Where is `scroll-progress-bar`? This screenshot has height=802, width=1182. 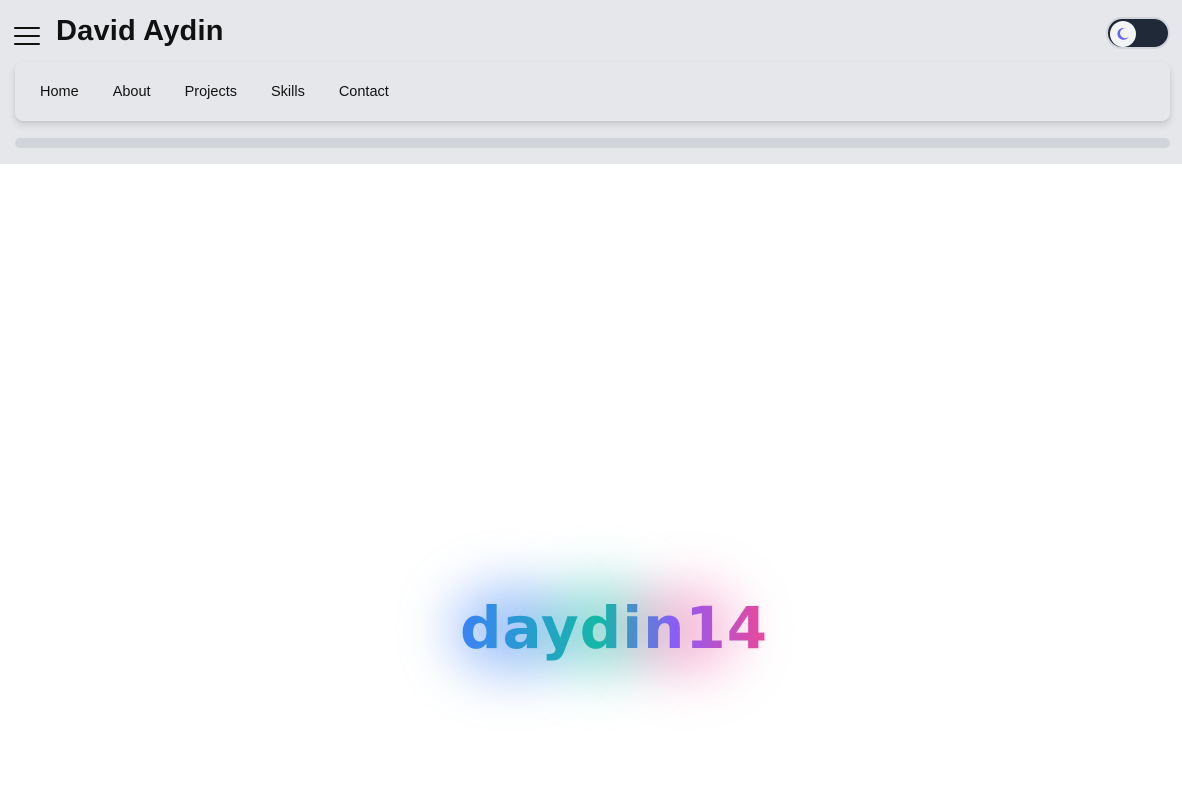 scroll-progress-bar is located at coordinates (592, 143).